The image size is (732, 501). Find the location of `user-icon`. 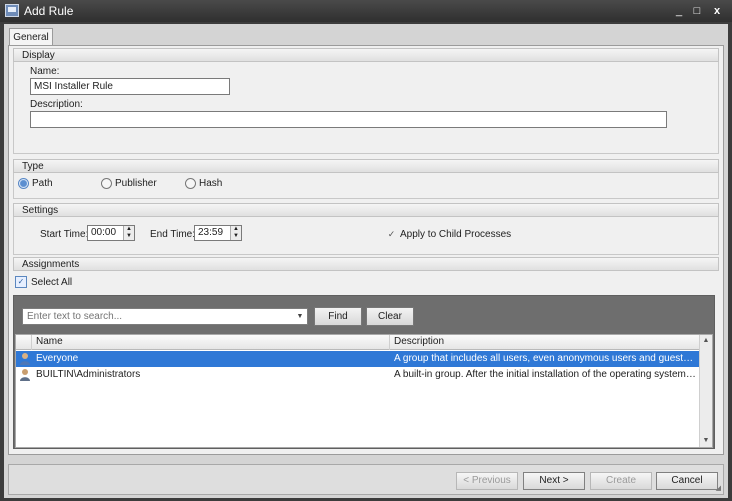

user-icon is located at coordinates (25, 375).